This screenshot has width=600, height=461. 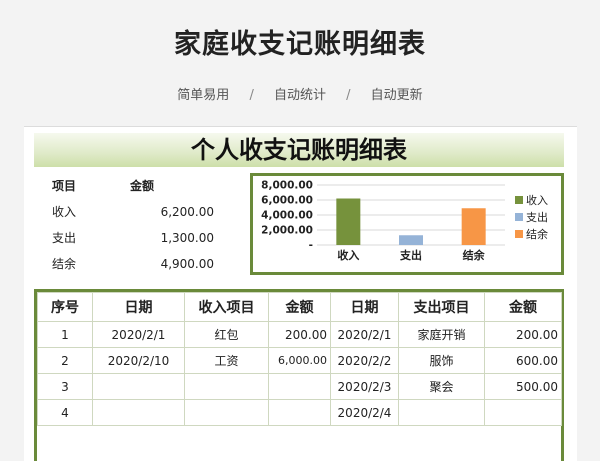 I want to click on cell-income-item: 红包, so click(x=226, y=334).